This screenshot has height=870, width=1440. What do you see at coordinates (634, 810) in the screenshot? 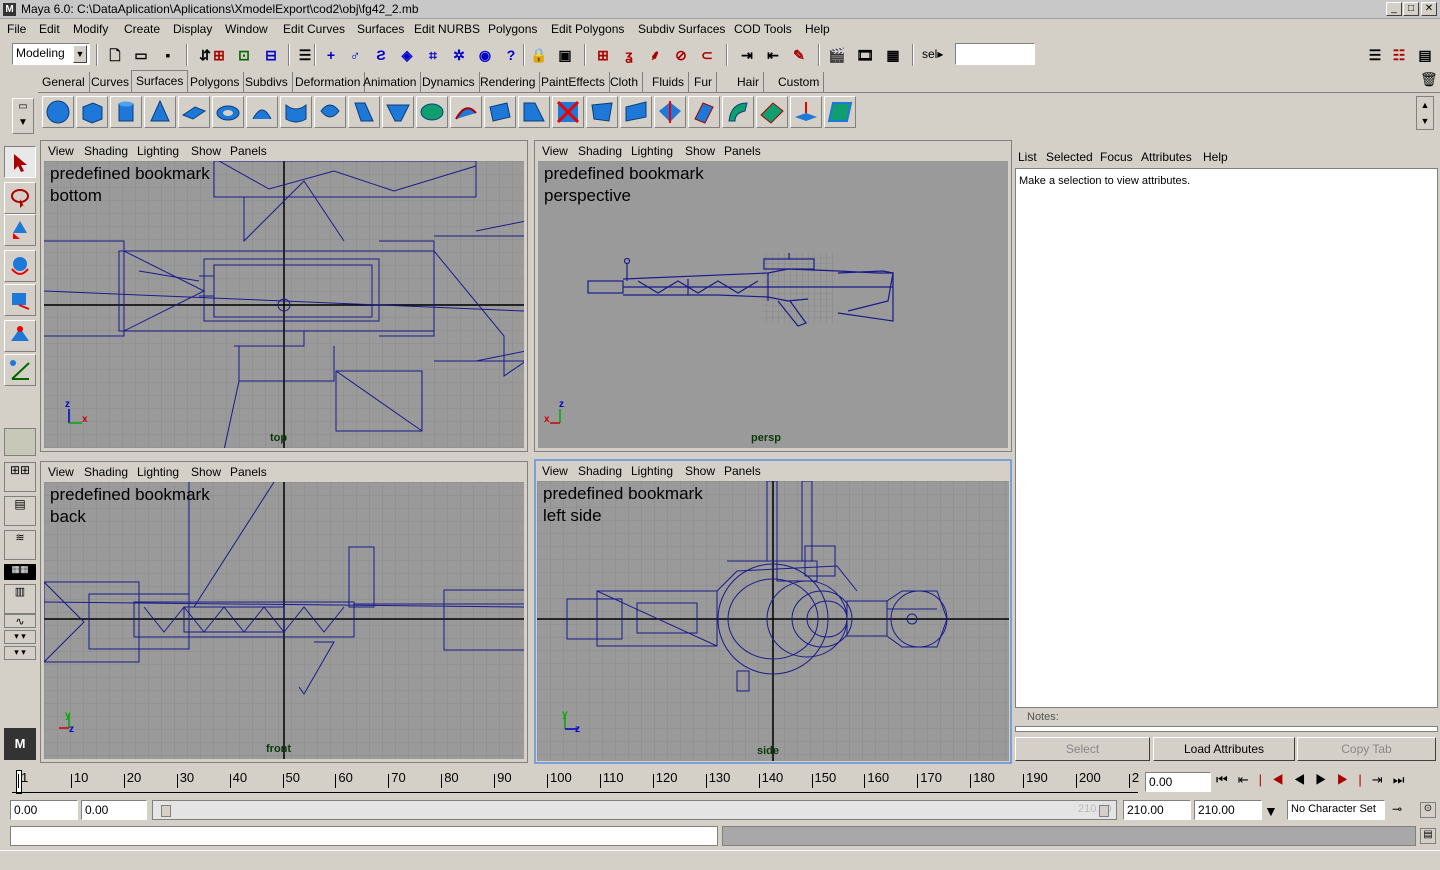
I see `range-slider-bar: 210.00` at bounding box center [634, 810].